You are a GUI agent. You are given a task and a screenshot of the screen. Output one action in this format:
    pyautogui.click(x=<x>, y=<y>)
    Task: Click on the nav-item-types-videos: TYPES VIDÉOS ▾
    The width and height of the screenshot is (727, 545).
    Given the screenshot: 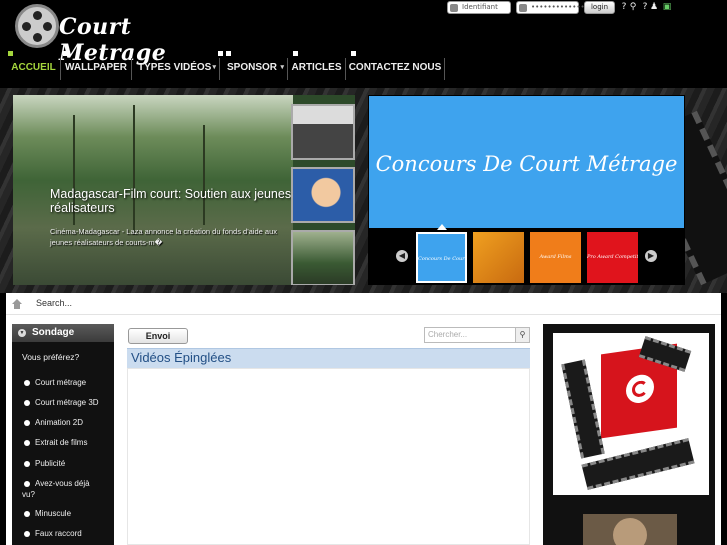 What is the action you would take?
    pyautogui.click(x=177, y=65)
    